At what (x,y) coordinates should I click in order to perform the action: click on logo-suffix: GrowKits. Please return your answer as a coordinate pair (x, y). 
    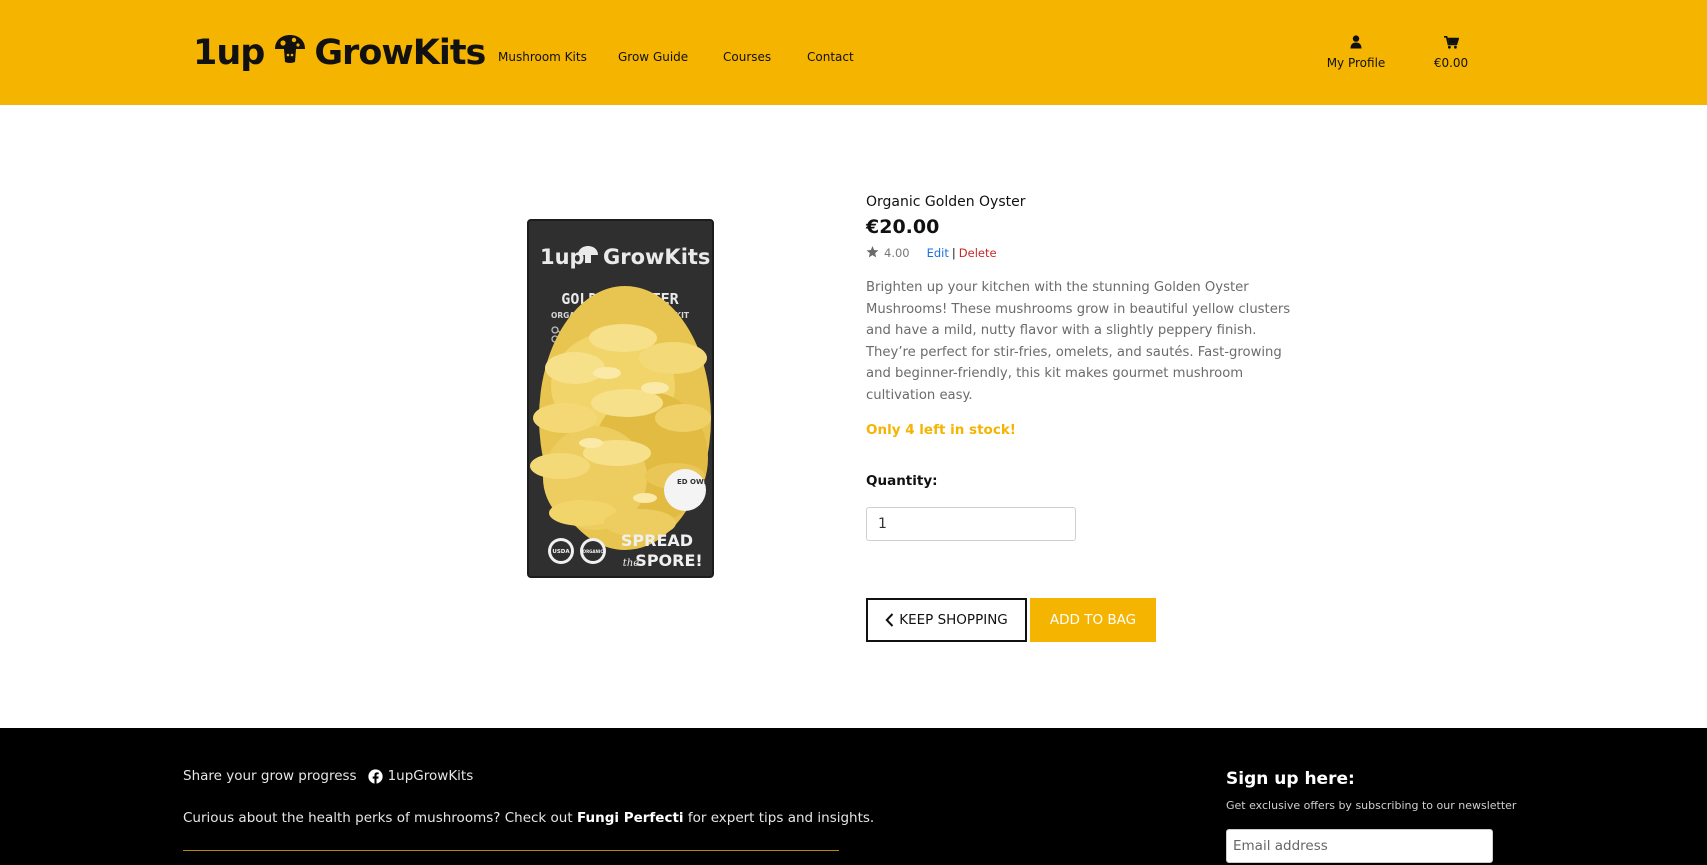
    Looking at the image, I should click on (400, 53).